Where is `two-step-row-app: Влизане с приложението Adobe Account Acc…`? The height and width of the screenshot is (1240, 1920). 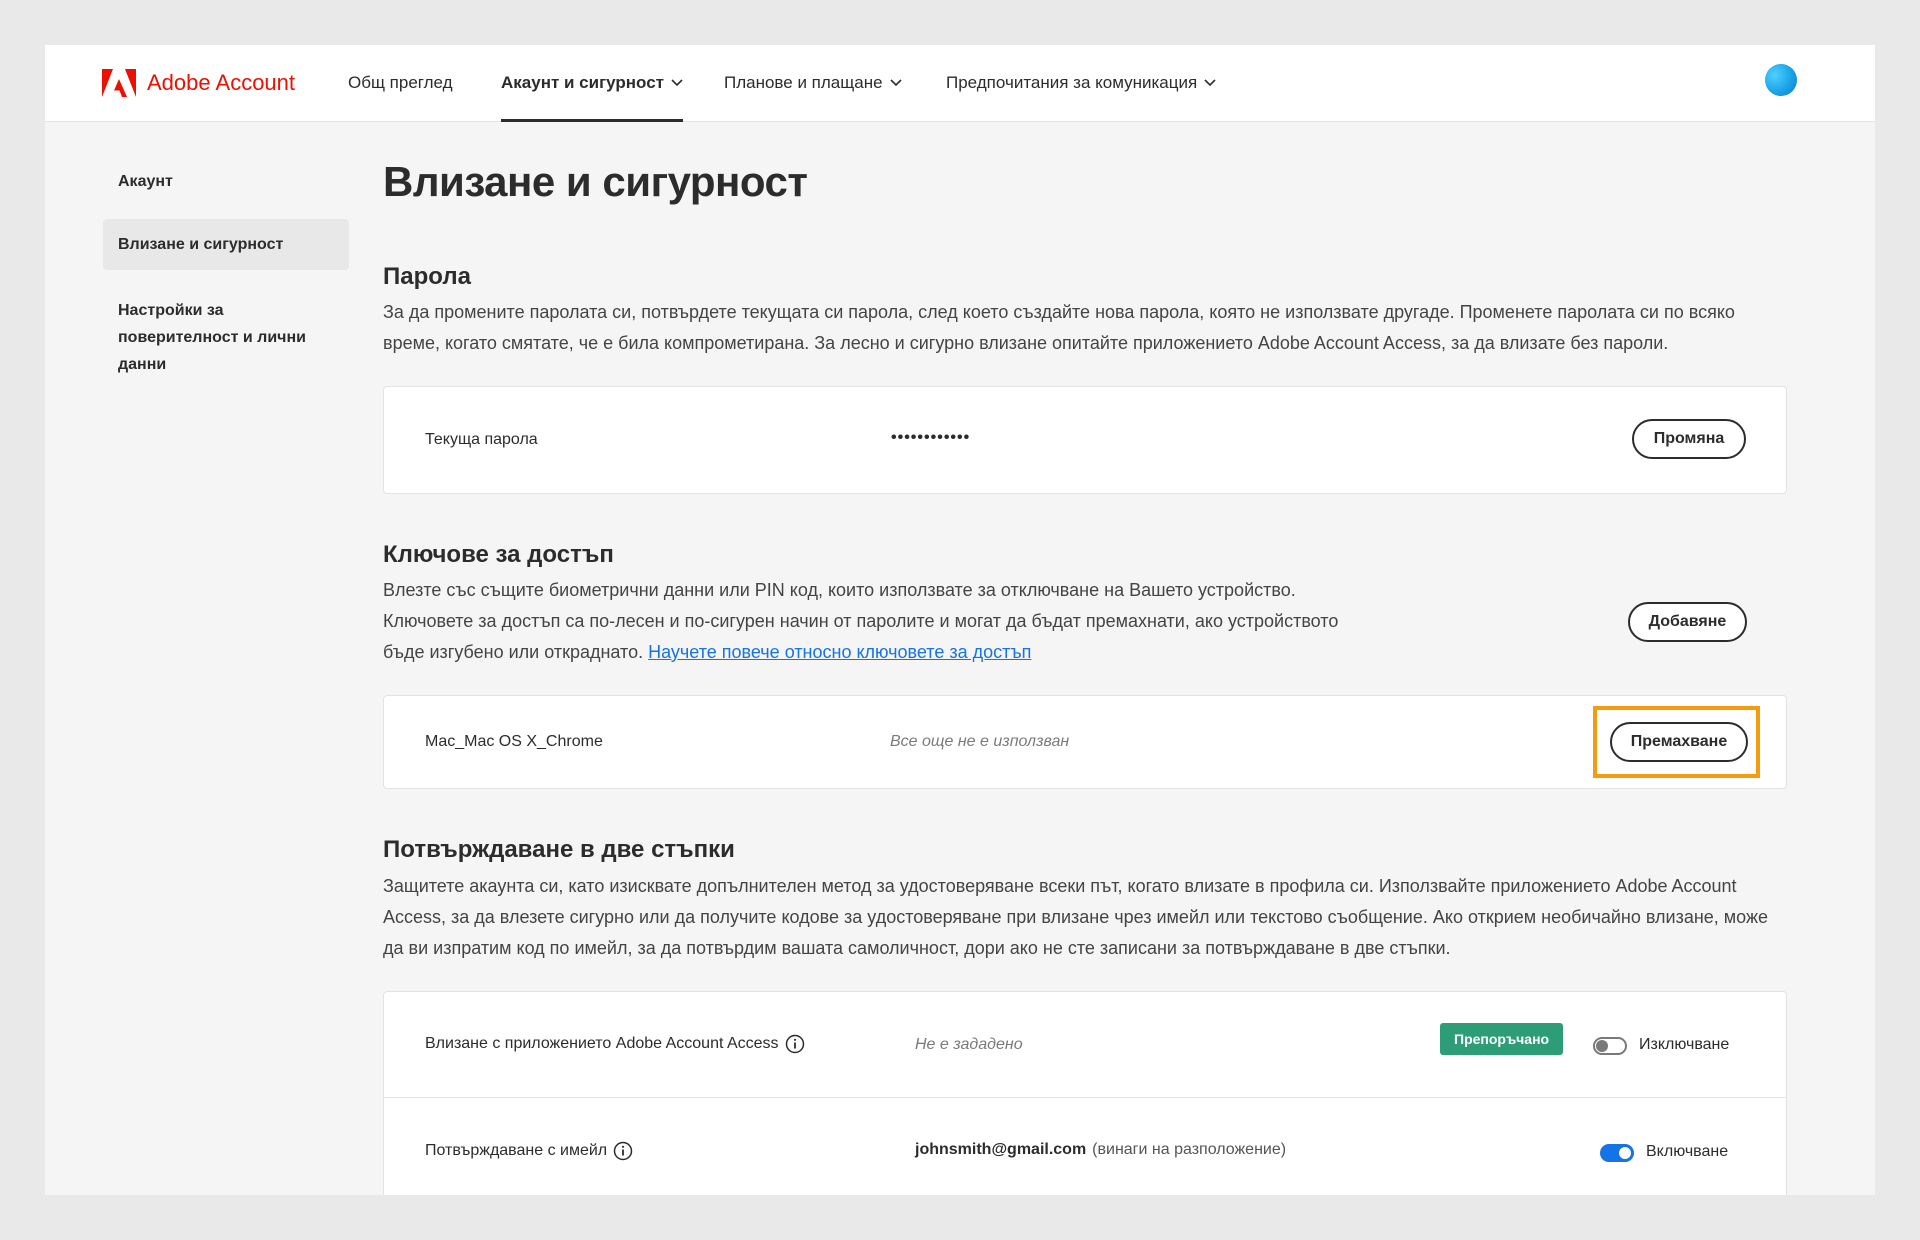 two-step-row-app: Влизане с приложението Adobe Account Acc… is located at coordinates (615, 1044).